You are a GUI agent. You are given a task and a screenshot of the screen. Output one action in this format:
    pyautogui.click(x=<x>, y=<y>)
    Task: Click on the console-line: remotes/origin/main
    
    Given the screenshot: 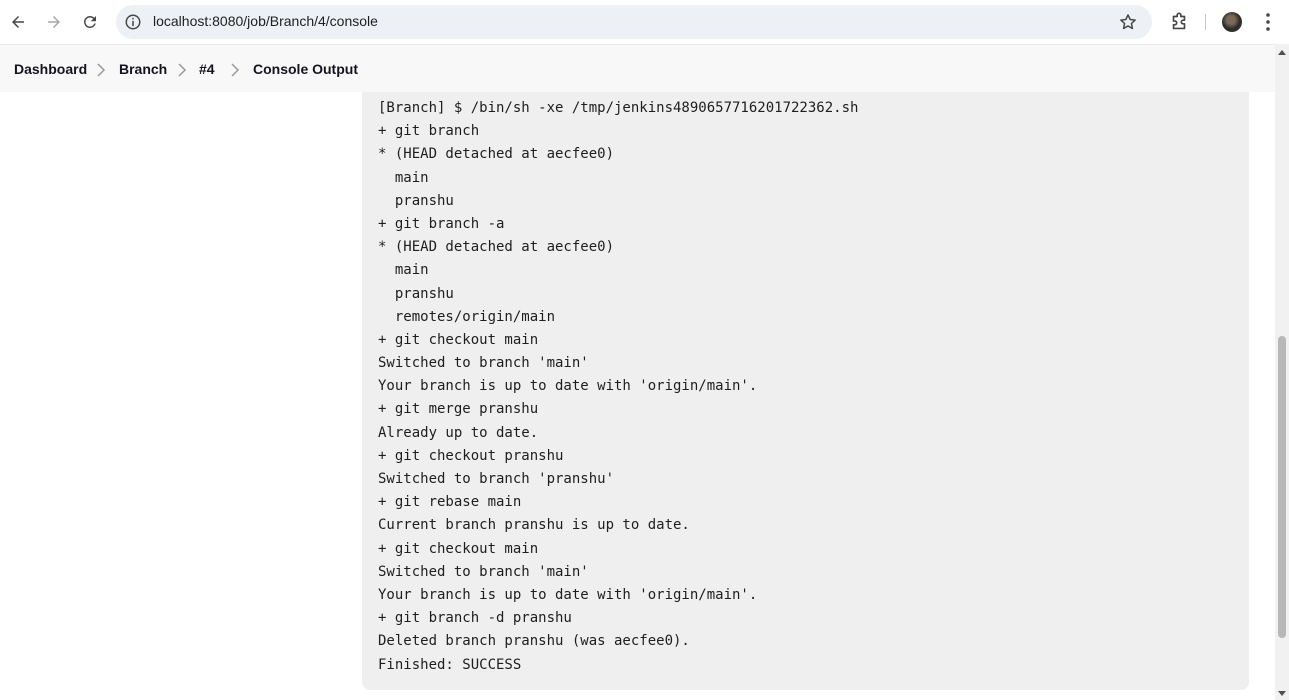 What is the action you would take?
    pyautogui.click(x=467, y=316)
    